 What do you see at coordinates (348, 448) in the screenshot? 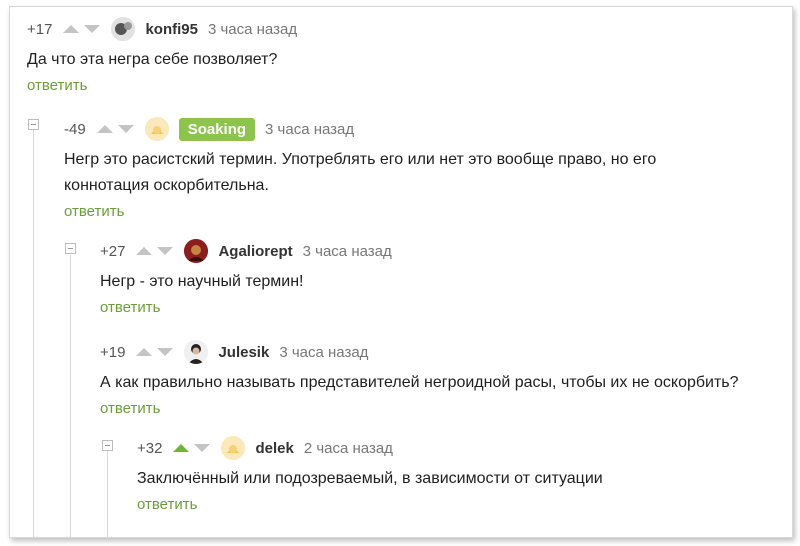
I see `comment-time: 2 часа назад` at bounding box center [348, 448].